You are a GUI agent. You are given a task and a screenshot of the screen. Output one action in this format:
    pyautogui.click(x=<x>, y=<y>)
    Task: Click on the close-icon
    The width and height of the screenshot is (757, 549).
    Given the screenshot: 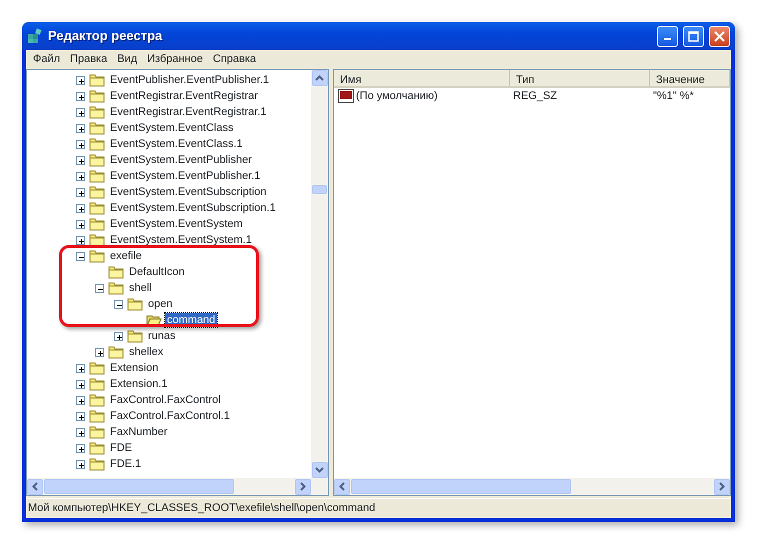 What is the action you would take?
    pyautogui.click(x=719, y=36)
    